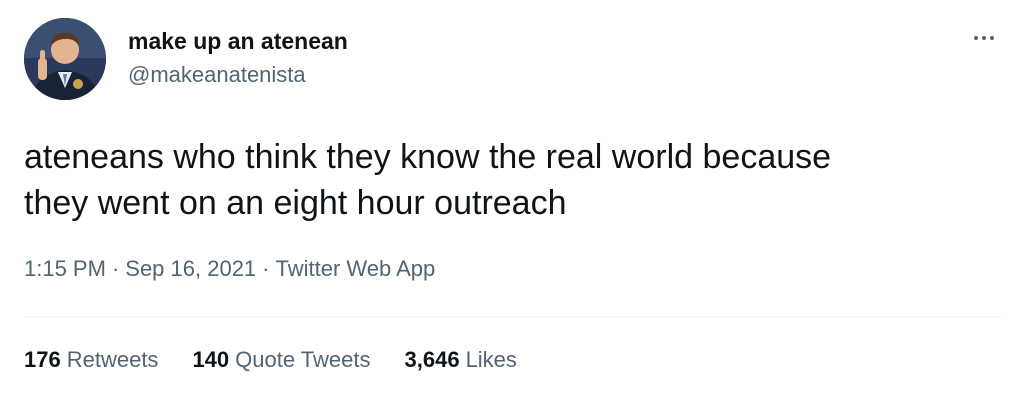 The height and width of the screenshot is (401, 1024). What do you see at coordinates (112, 359) in the screenshot?
I see `retweets-label: Retweets` at bounding box center [112, 359].